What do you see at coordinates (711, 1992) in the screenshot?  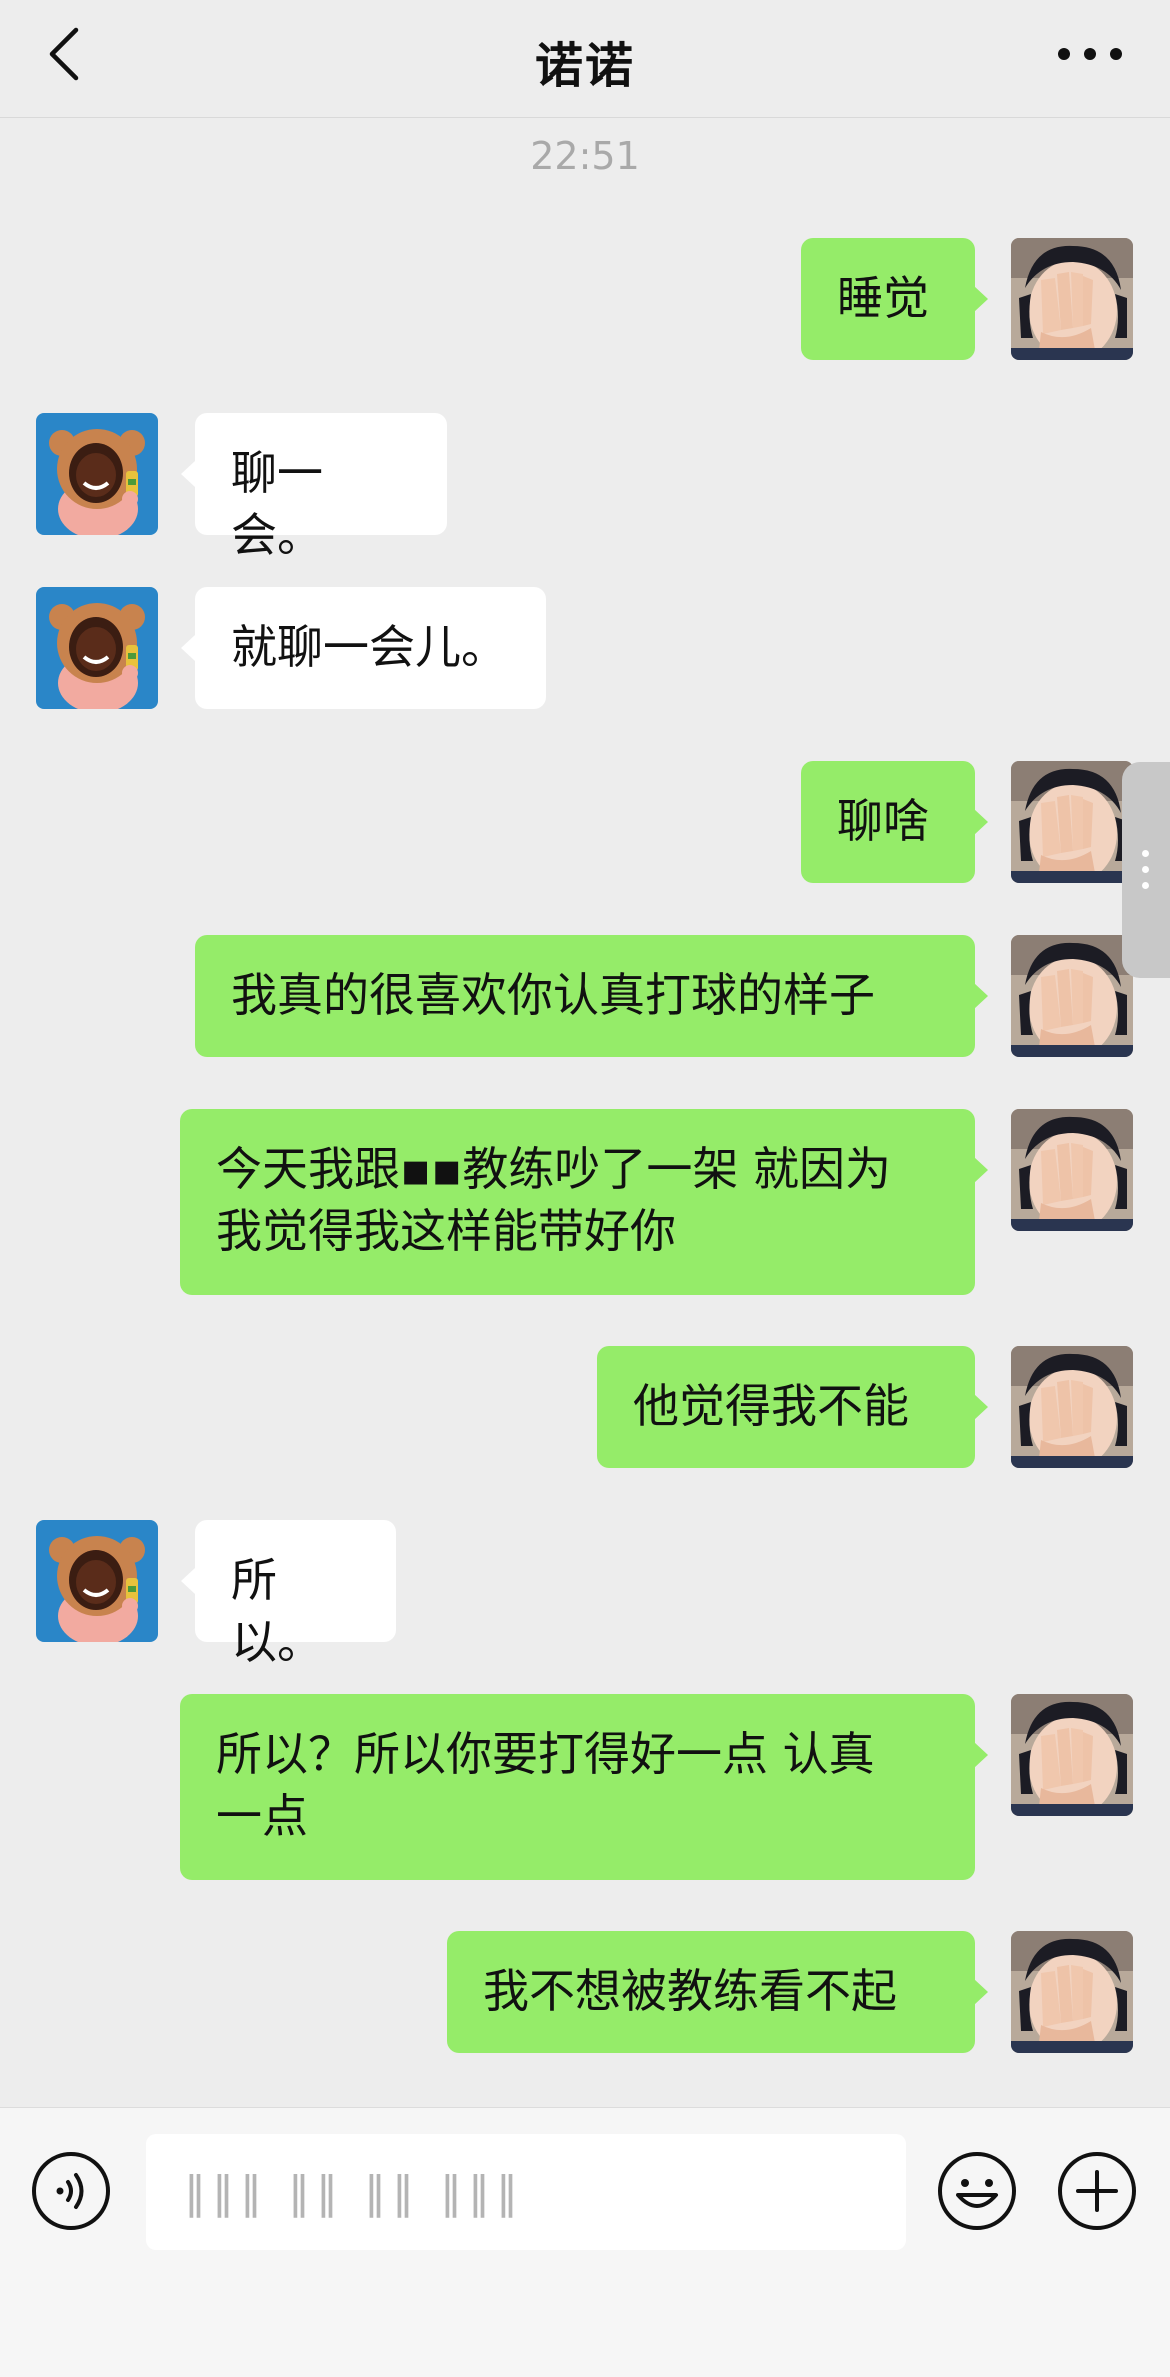 I see `message-bubble: 我不想被教练看不起` at bounding box center [711, 1992].